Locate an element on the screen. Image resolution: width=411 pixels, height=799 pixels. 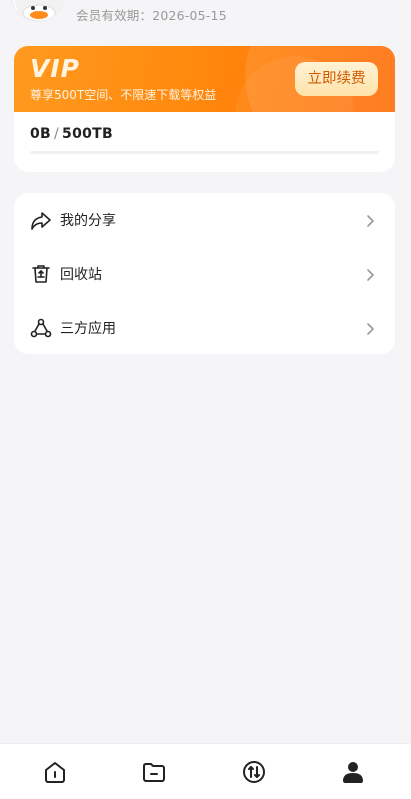
vip-card: VIP 尊享500T空间、不限速下载等权益 立即续费 0B/500TB is located at coordinates (204, 109).